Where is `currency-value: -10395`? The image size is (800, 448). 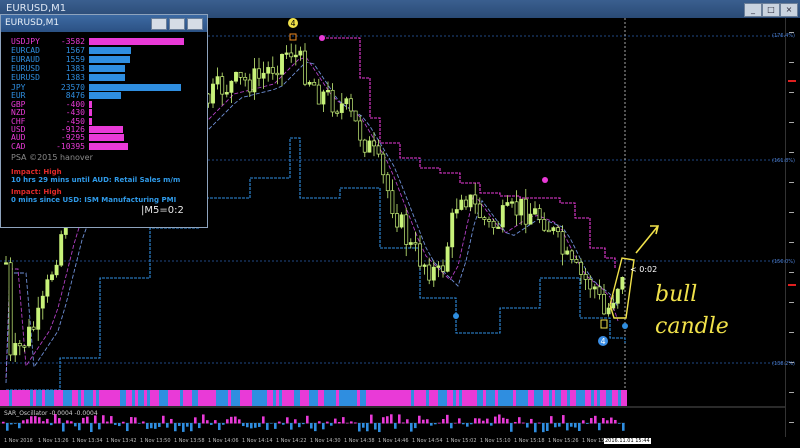 currency-value: -10395 is located at coordinates (70, 146).